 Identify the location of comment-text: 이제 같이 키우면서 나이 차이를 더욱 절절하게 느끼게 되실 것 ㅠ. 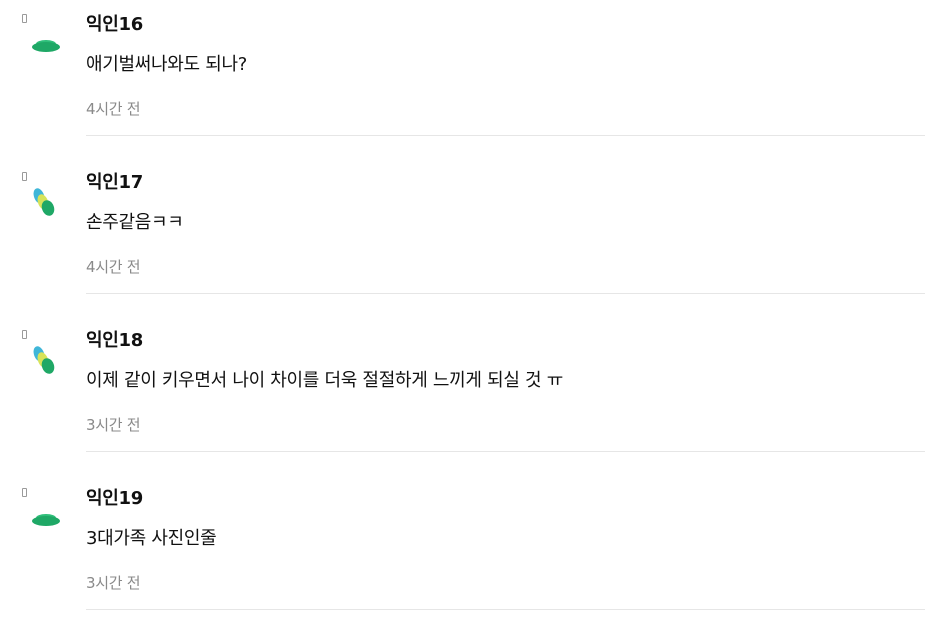
(324, 380).